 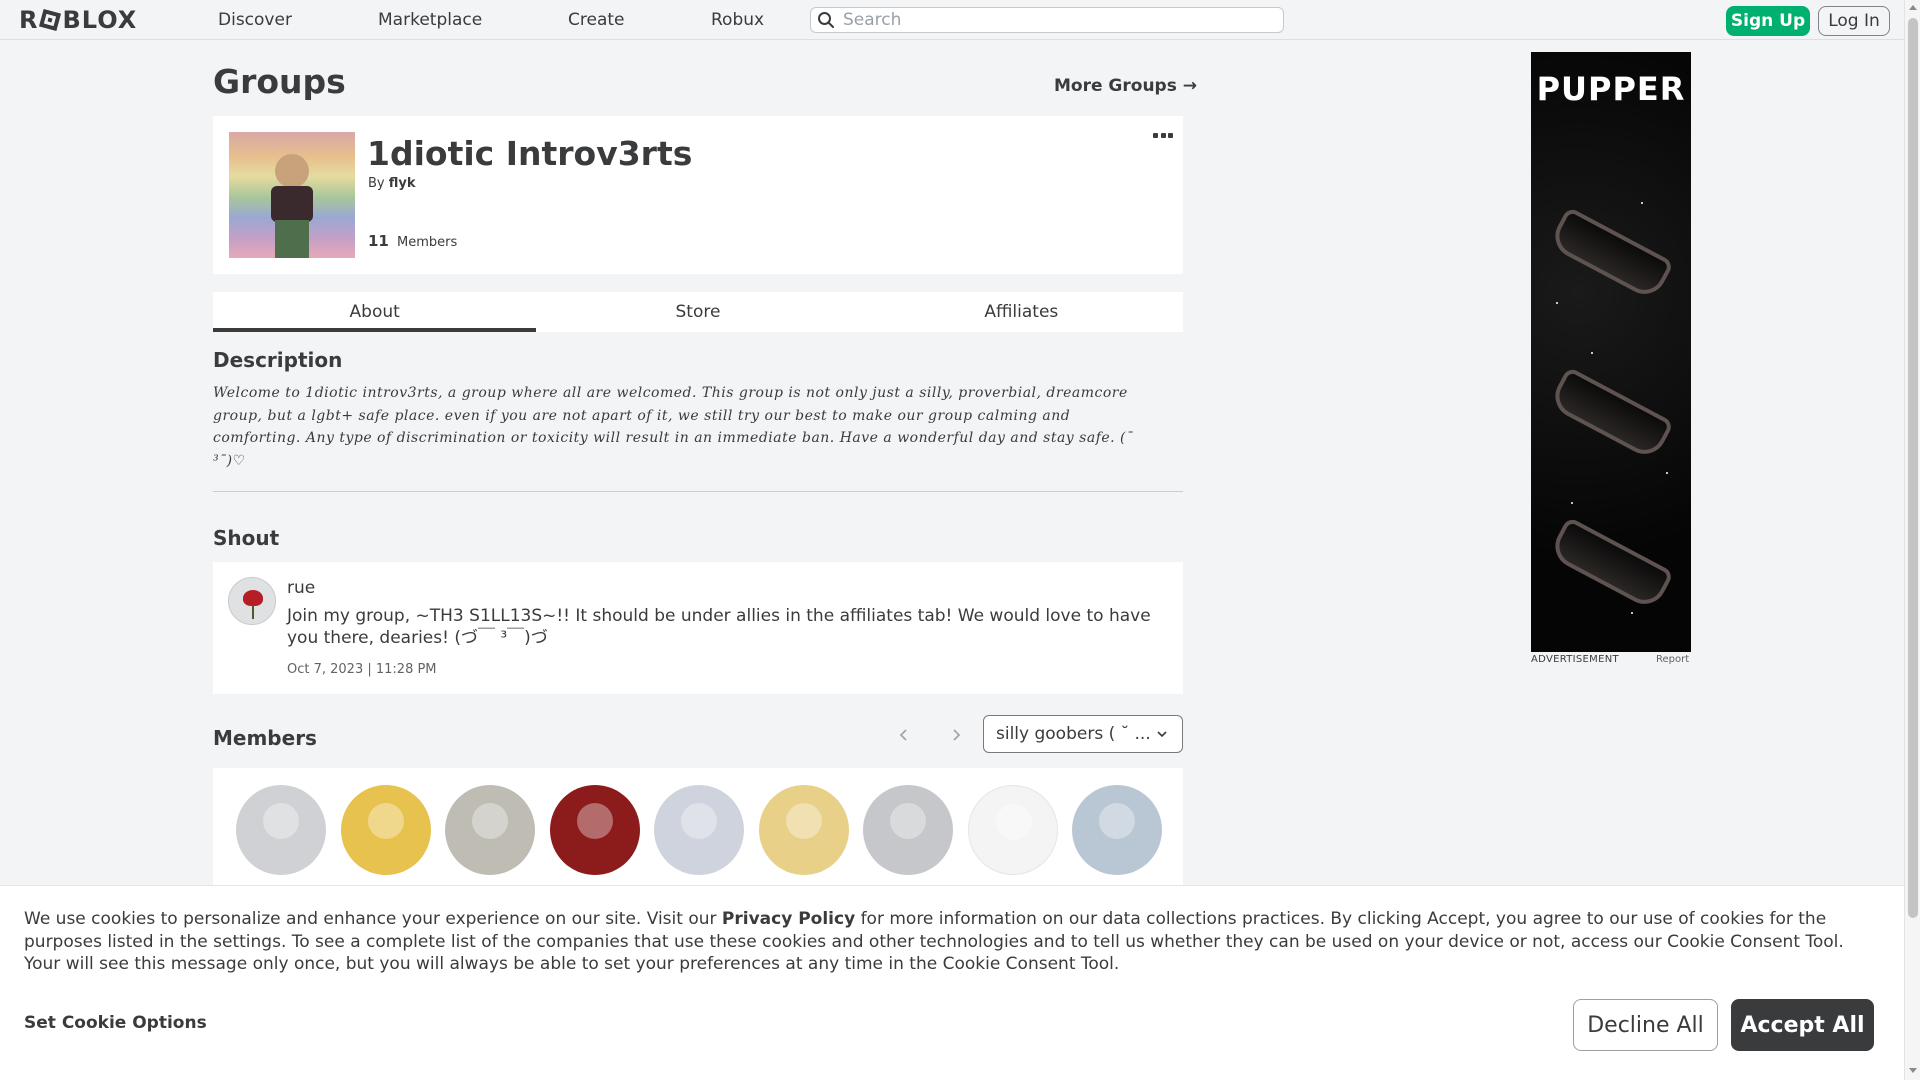 I want to click on member-count-number: 11, so click(x=378, y=241).